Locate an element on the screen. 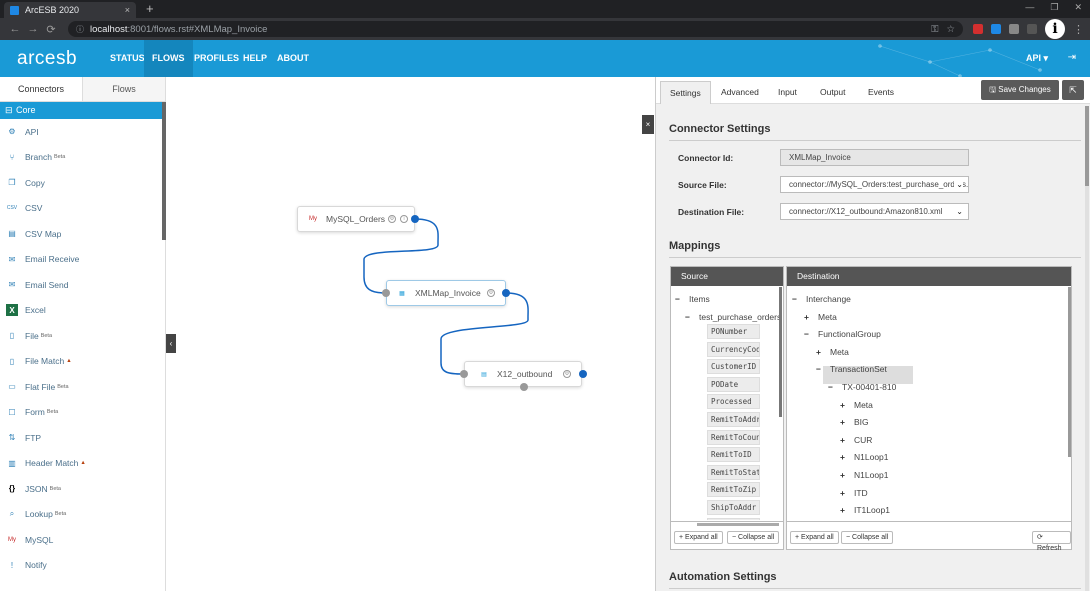  connector-item-email-send: ✉ Email Send is located at coordinates (82, 285).